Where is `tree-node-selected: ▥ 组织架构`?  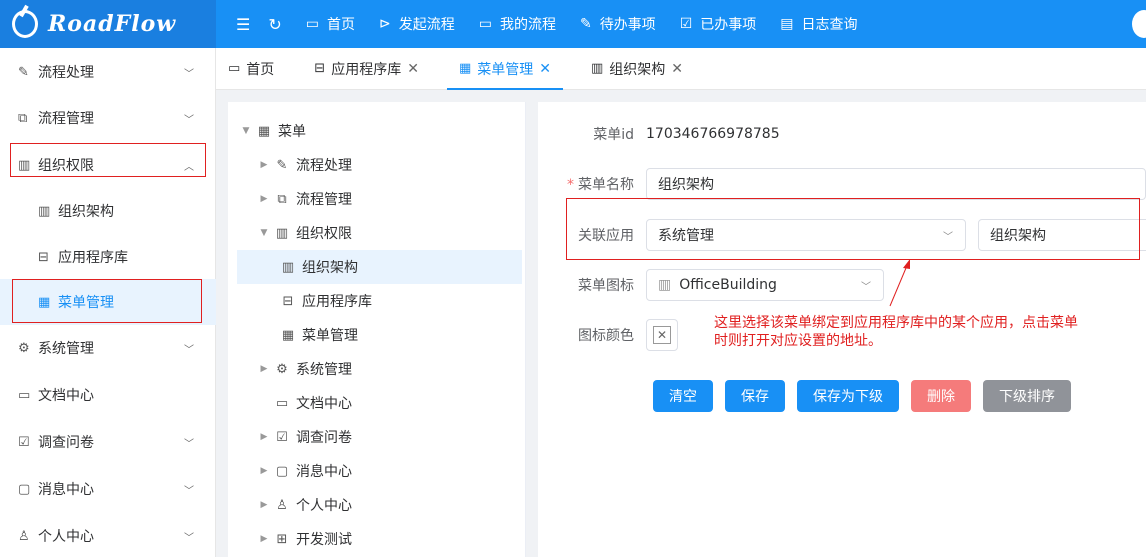
tree-node-selected: ▥ 组织架构 is located at coordinates (379, 267).